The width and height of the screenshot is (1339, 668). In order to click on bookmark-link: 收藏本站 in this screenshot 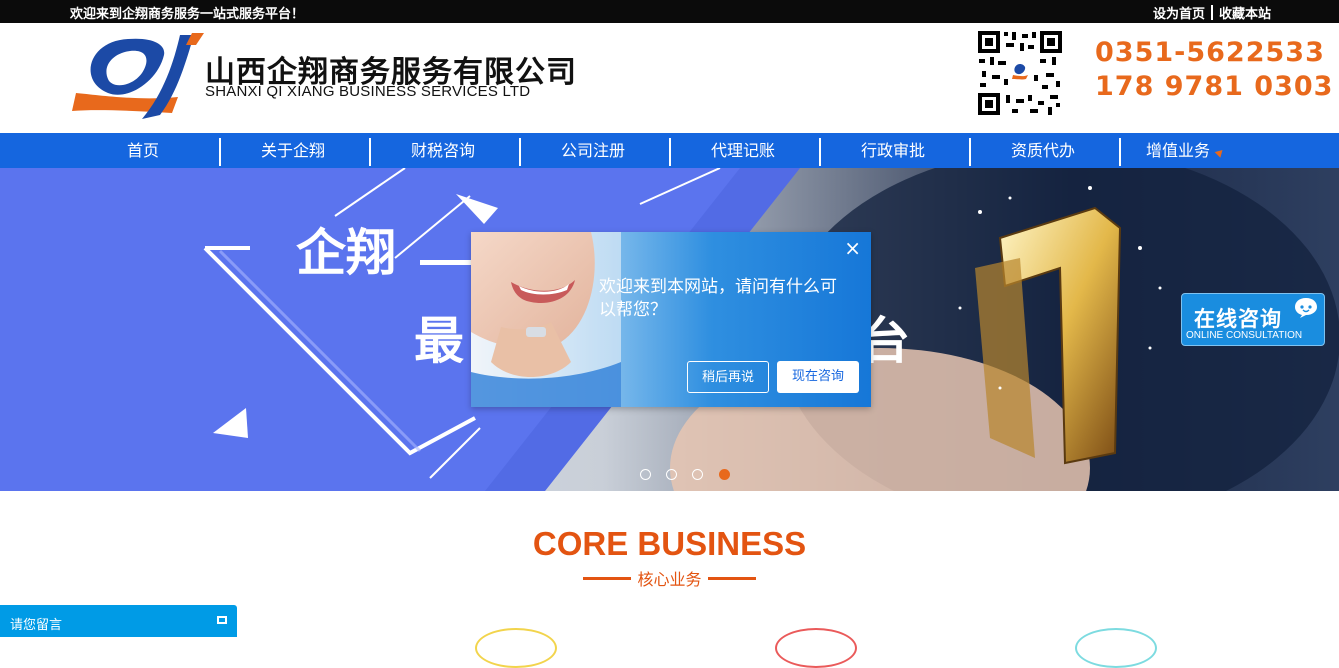, I will do `click(1245, 14)`.